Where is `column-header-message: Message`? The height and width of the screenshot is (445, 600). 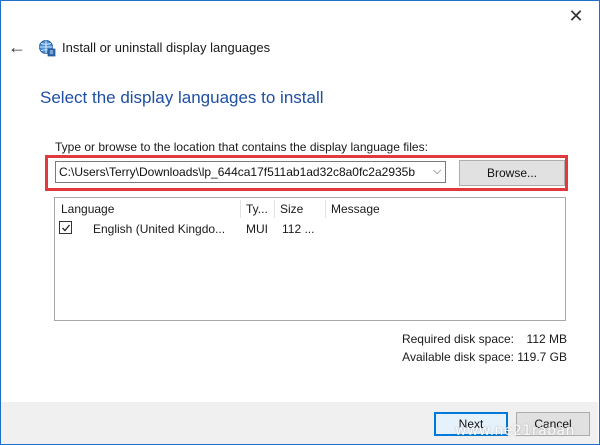 column-header-message: Message is located at coordinates (355, 209).